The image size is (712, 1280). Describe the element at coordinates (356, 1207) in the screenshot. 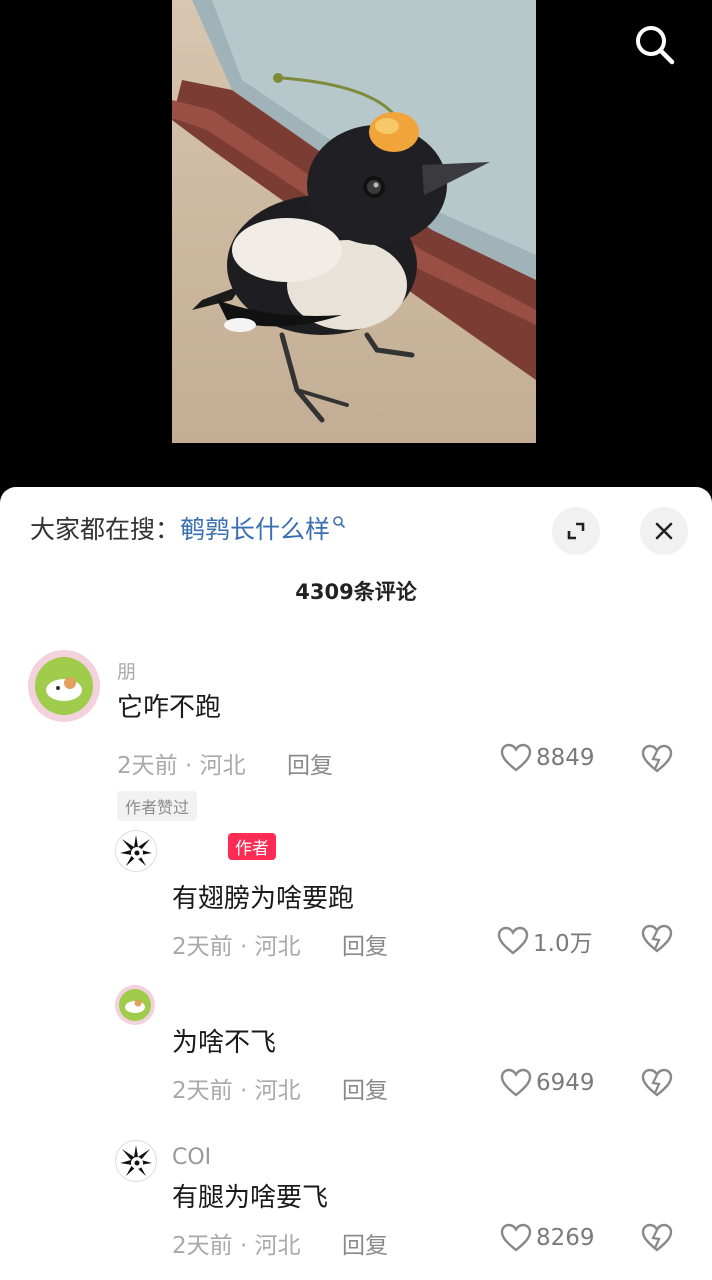

I see `reply-item: COI 有腿为啥要飞 2天前 · 河北 回复 8269` at that location.